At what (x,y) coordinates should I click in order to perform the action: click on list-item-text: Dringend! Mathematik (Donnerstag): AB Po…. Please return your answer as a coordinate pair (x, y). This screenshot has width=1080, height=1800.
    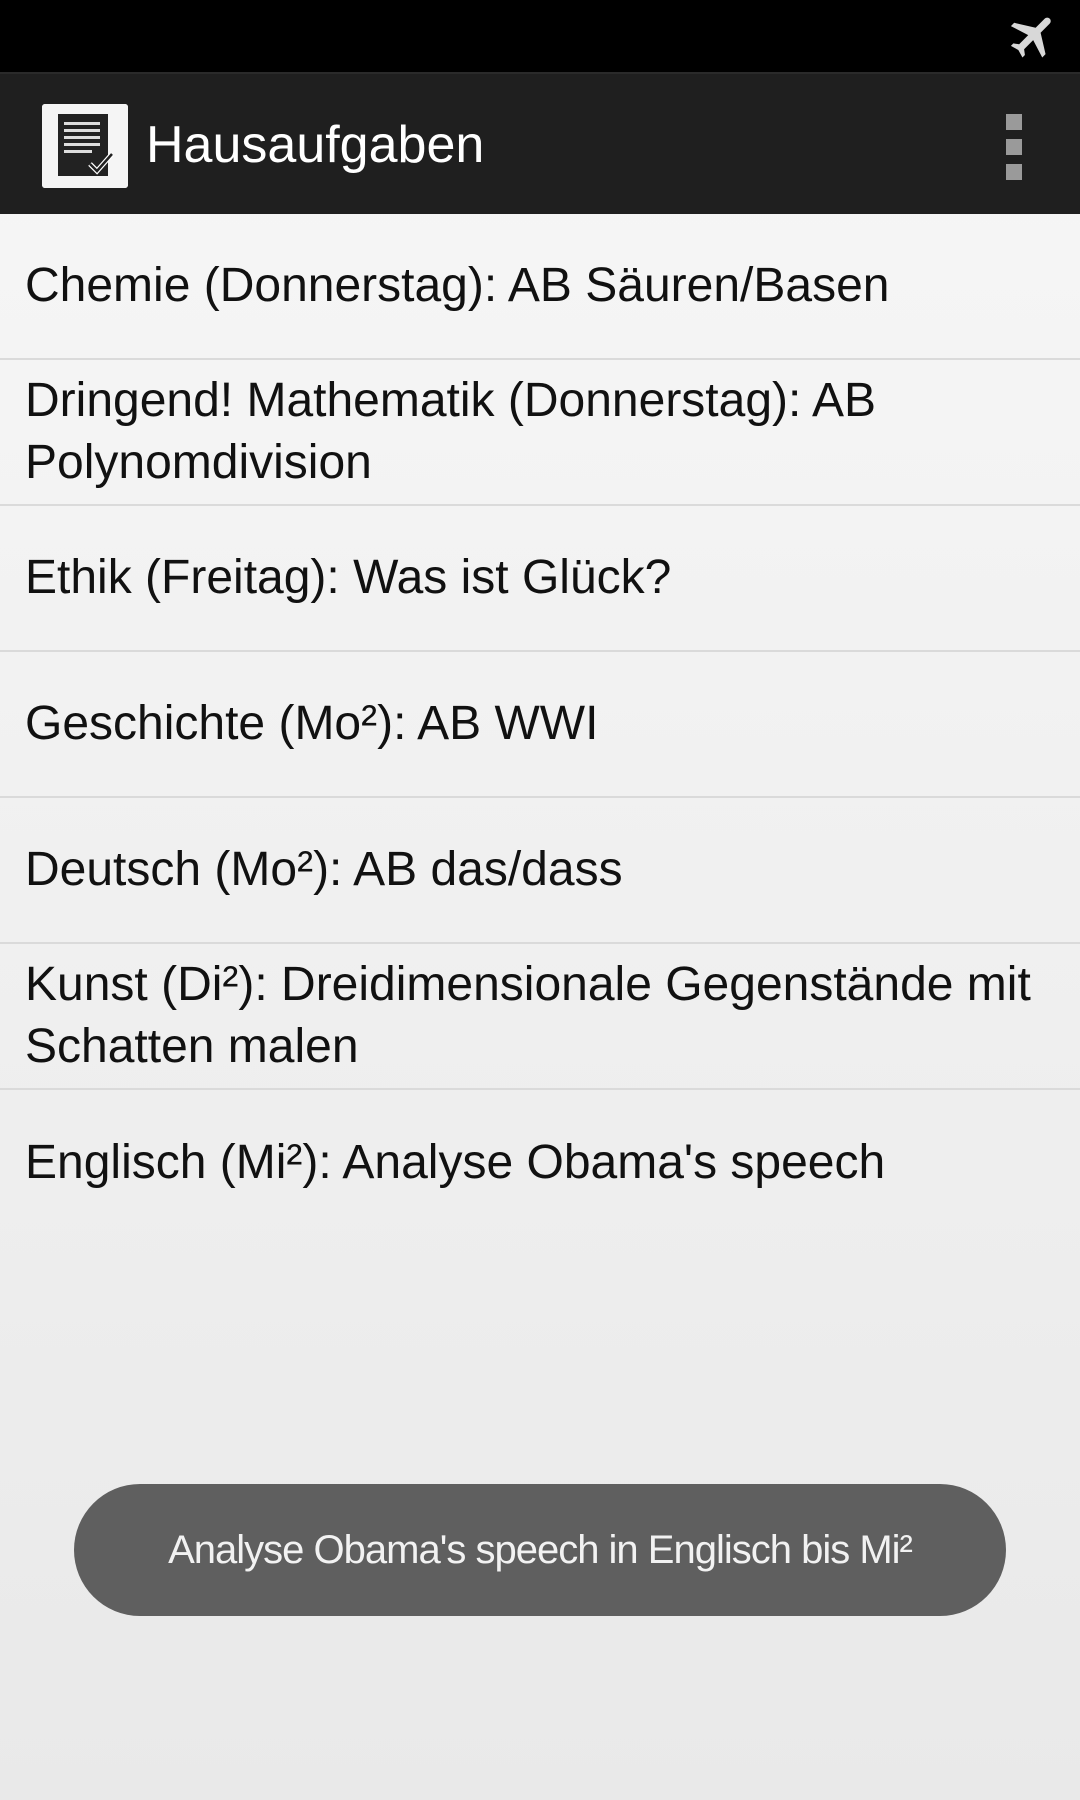
    Looking at the image, I should click on (451, 431).